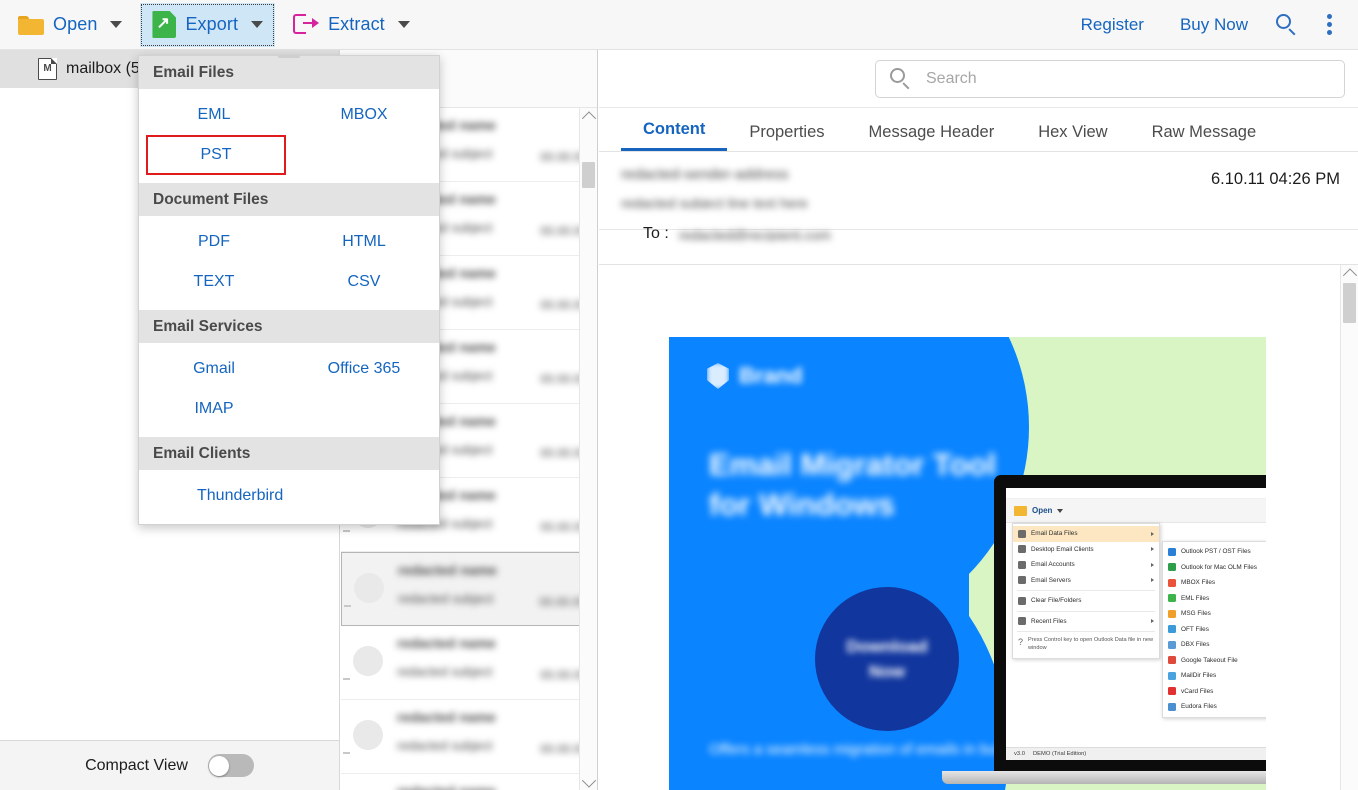 Image resolution: width=1358 pixels, height=790 pixels. Describe the element at coordinates (1053, 565) in the screenshot. I see `laptop-menu-item-label: Email Accounts` at that location.